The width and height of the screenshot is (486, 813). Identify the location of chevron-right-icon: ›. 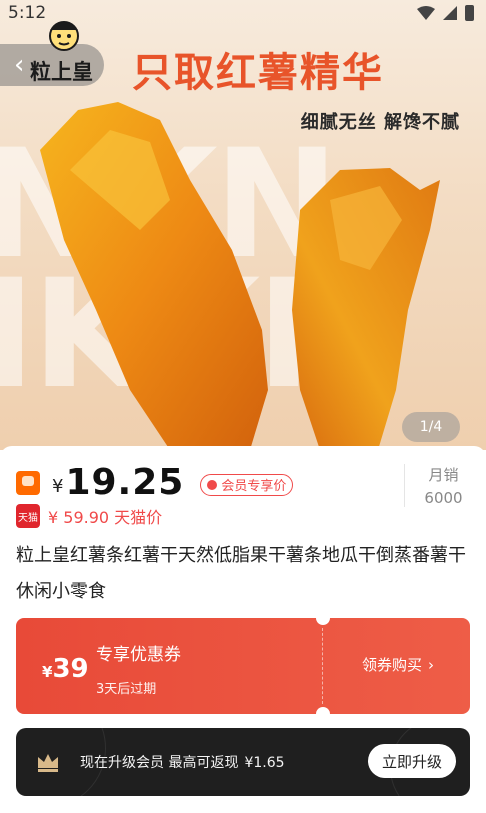
(431, 664).